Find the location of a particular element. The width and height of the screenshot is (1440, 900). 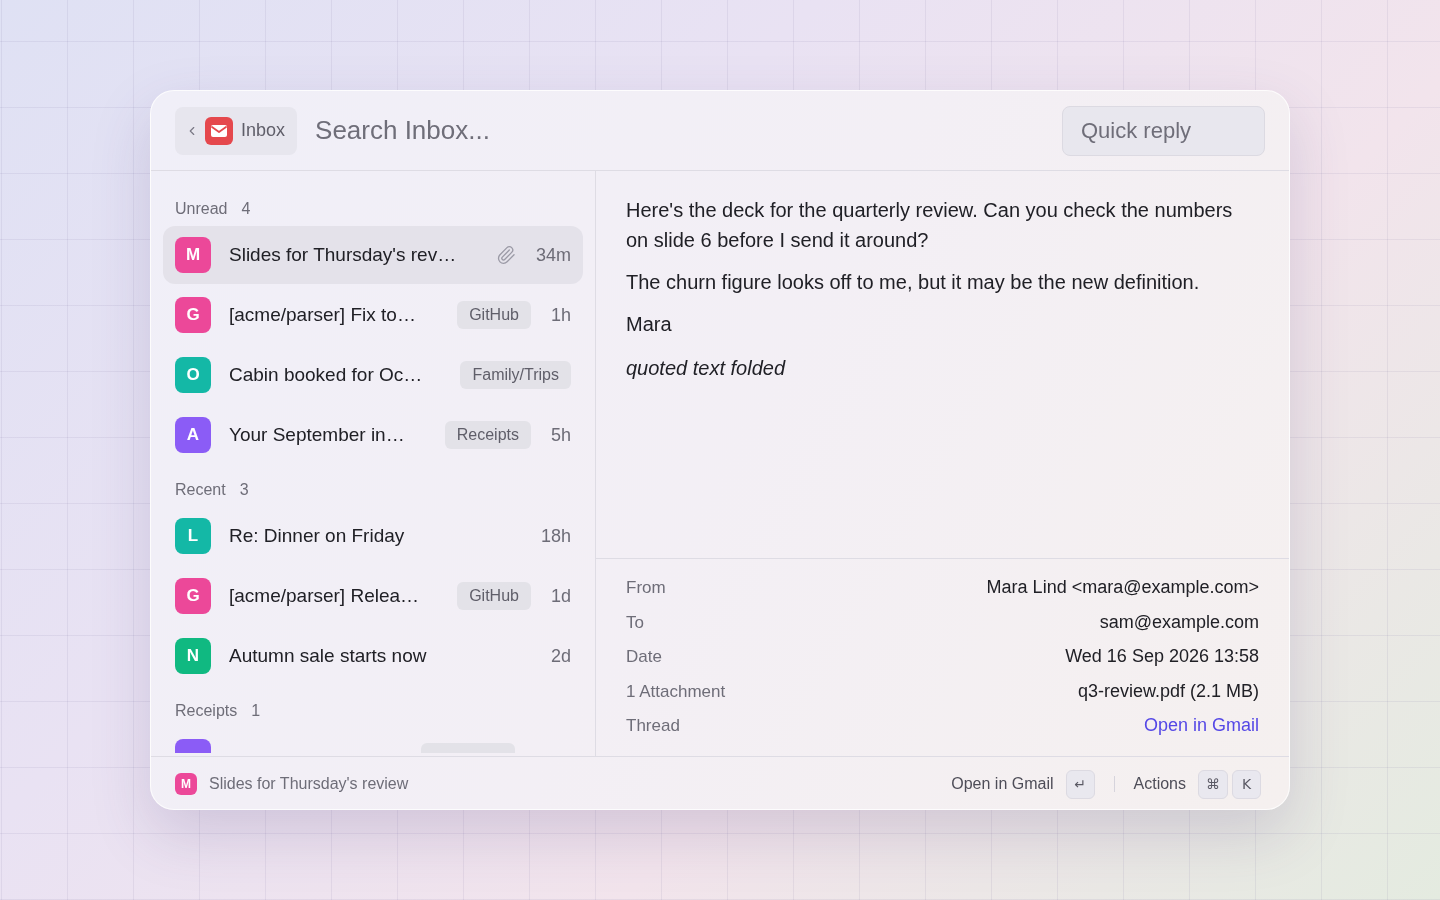

detail-value: Mara Lind <mara@example.com> is located at coordinates (1122, 588).